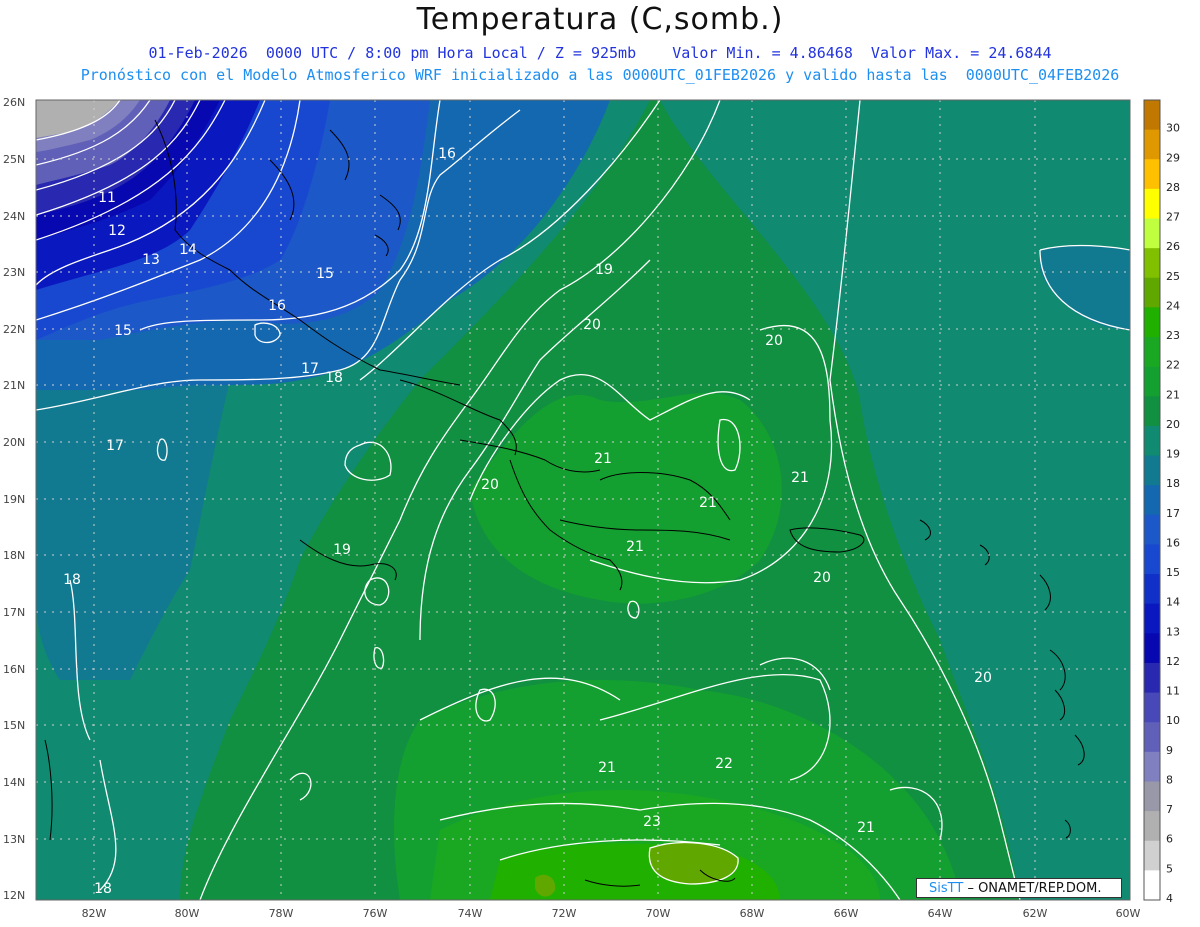  What do you see at coordinates (1173, 661) in the screenshot?
I see `colorbar-label: 12` at bounding box center [1173, 661].